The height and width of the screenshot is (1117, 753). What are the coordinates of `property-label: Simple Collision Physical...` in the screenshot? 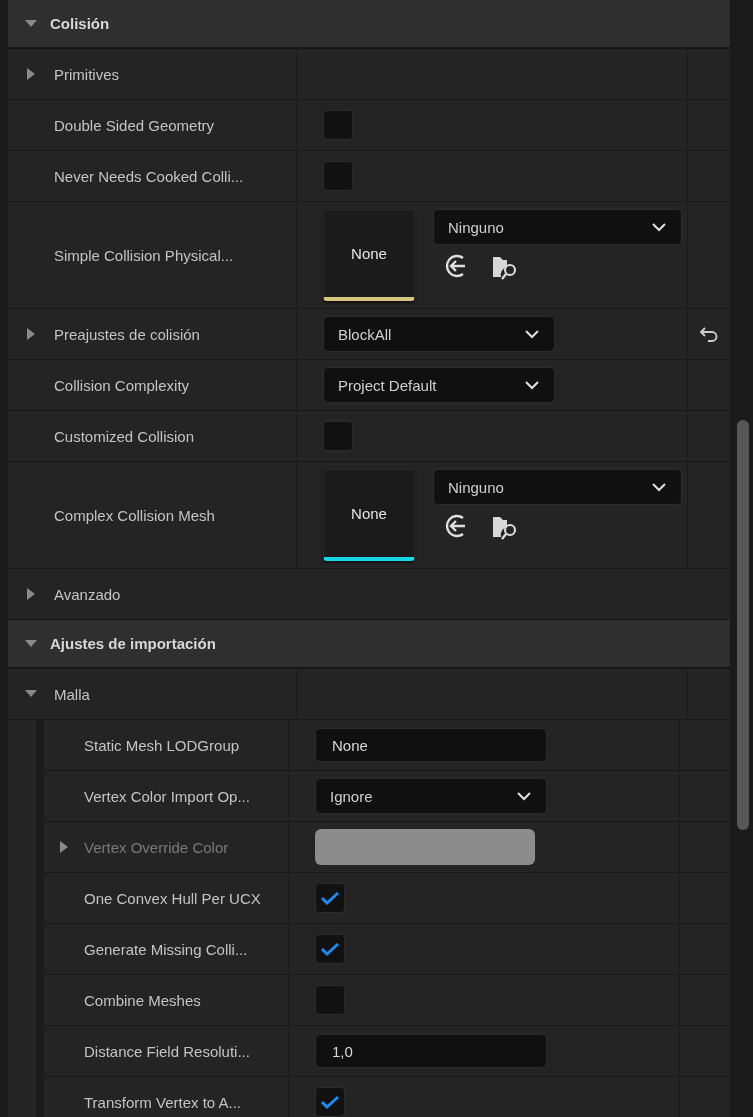 It's located at (144, 255).